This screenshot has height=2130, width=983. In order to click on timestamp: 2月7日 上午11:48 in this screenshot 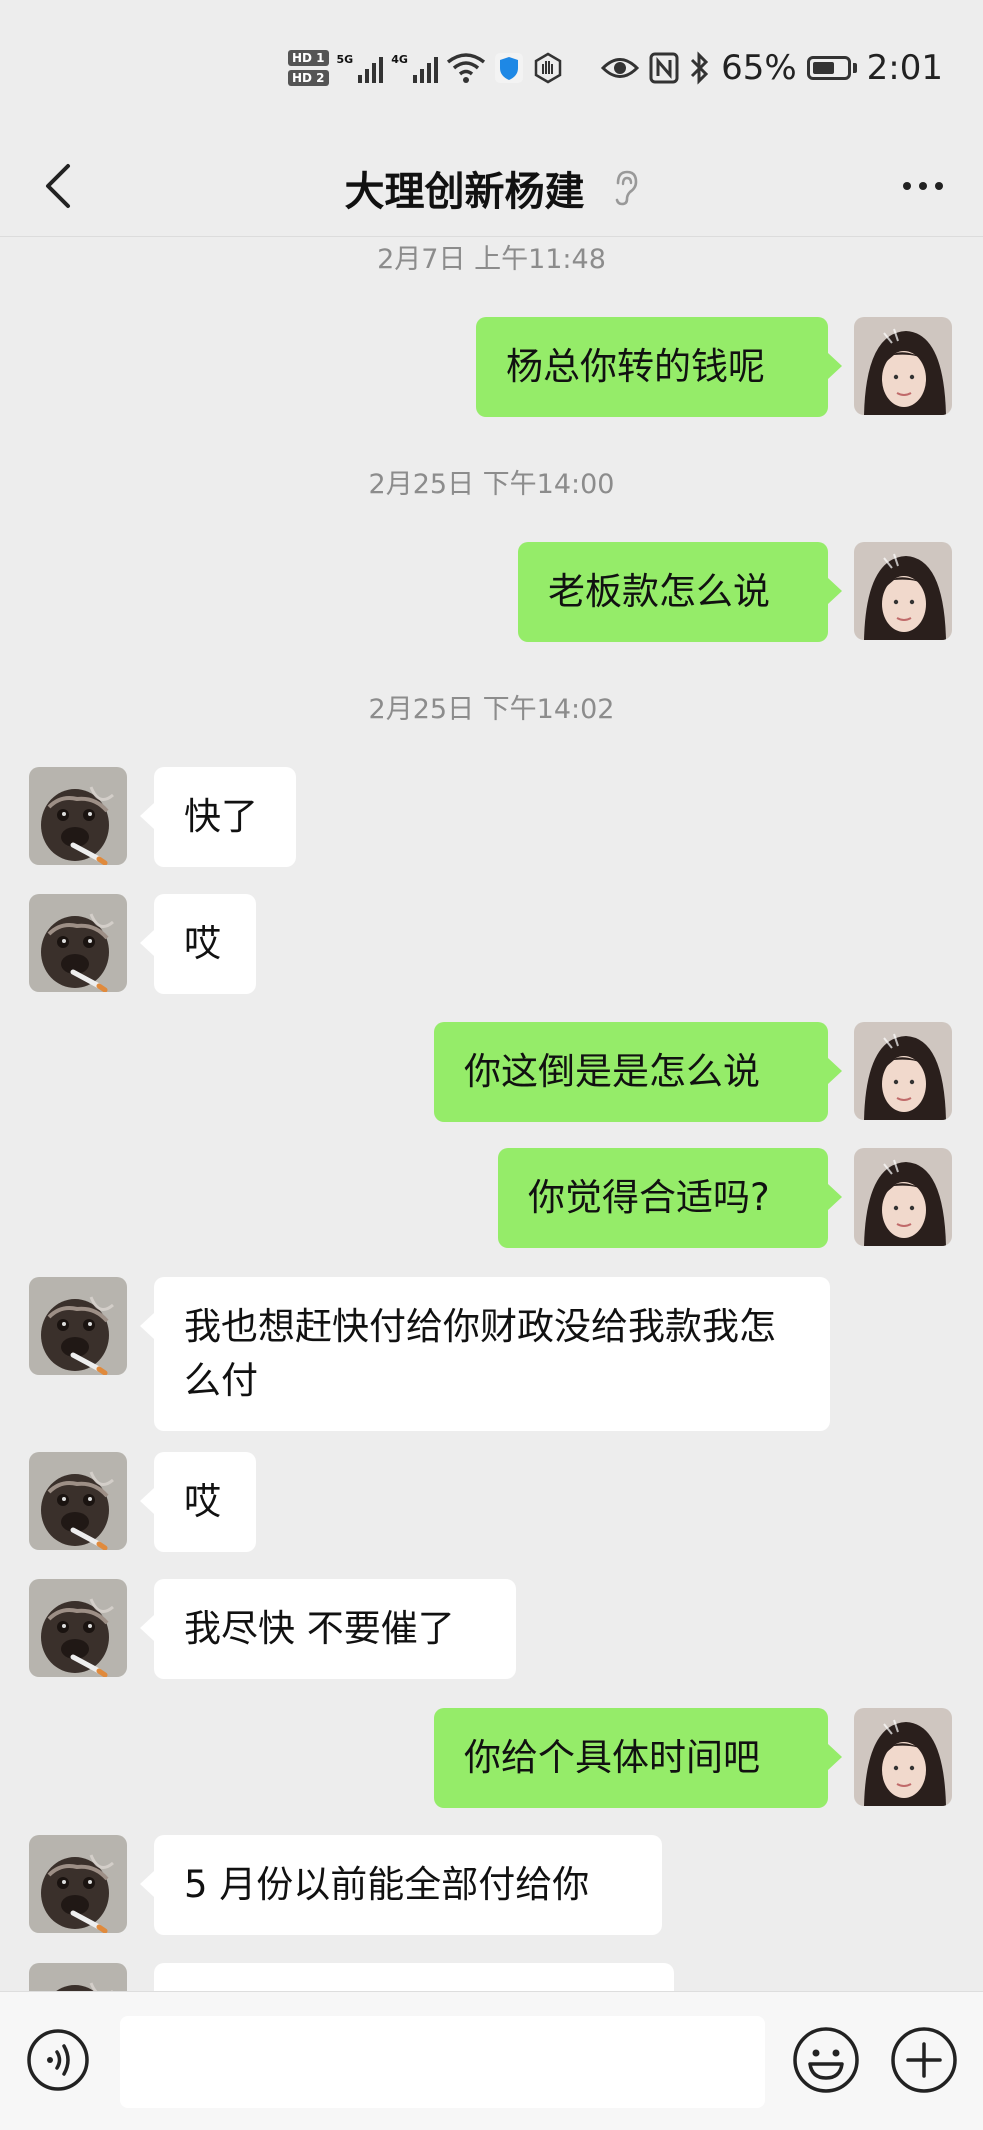, I will do `click(491, 259)`.